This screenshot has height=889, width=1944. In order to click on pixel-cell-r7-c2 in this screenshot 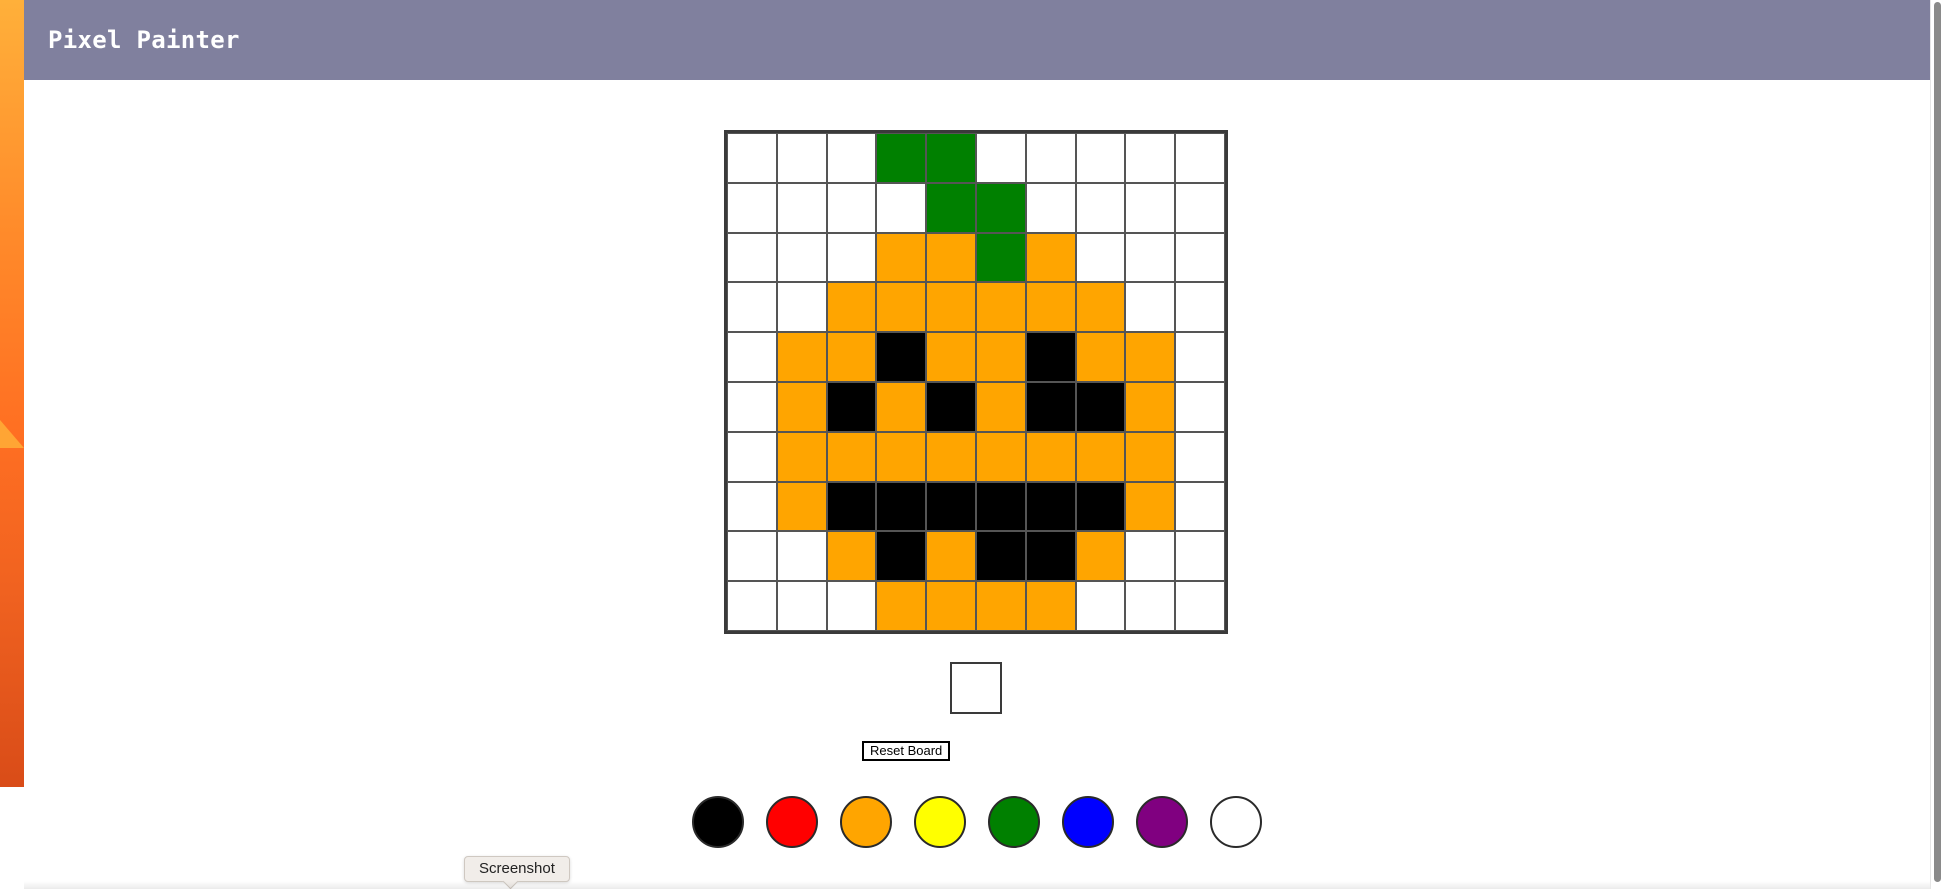, I will do `click(851, 506)`.